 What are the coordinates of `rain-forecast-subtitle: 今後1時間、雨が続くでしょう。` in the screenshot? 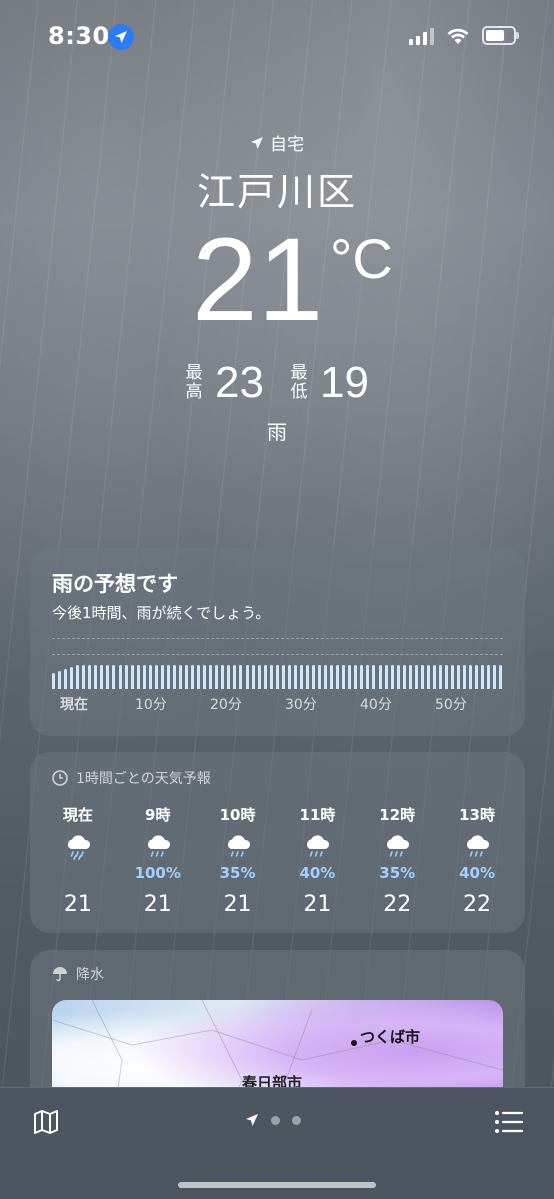 It's located at (161, 613).